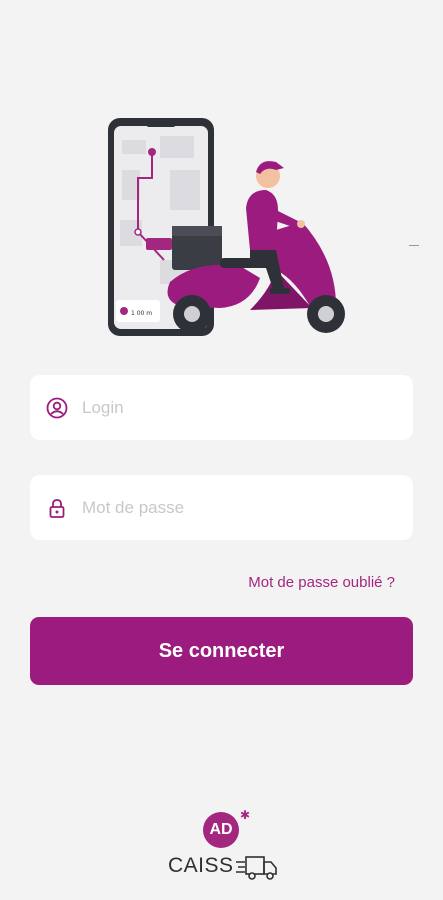 This screenshot has height=900, width=443. I want to click on truck-icon, so click(256, 868).